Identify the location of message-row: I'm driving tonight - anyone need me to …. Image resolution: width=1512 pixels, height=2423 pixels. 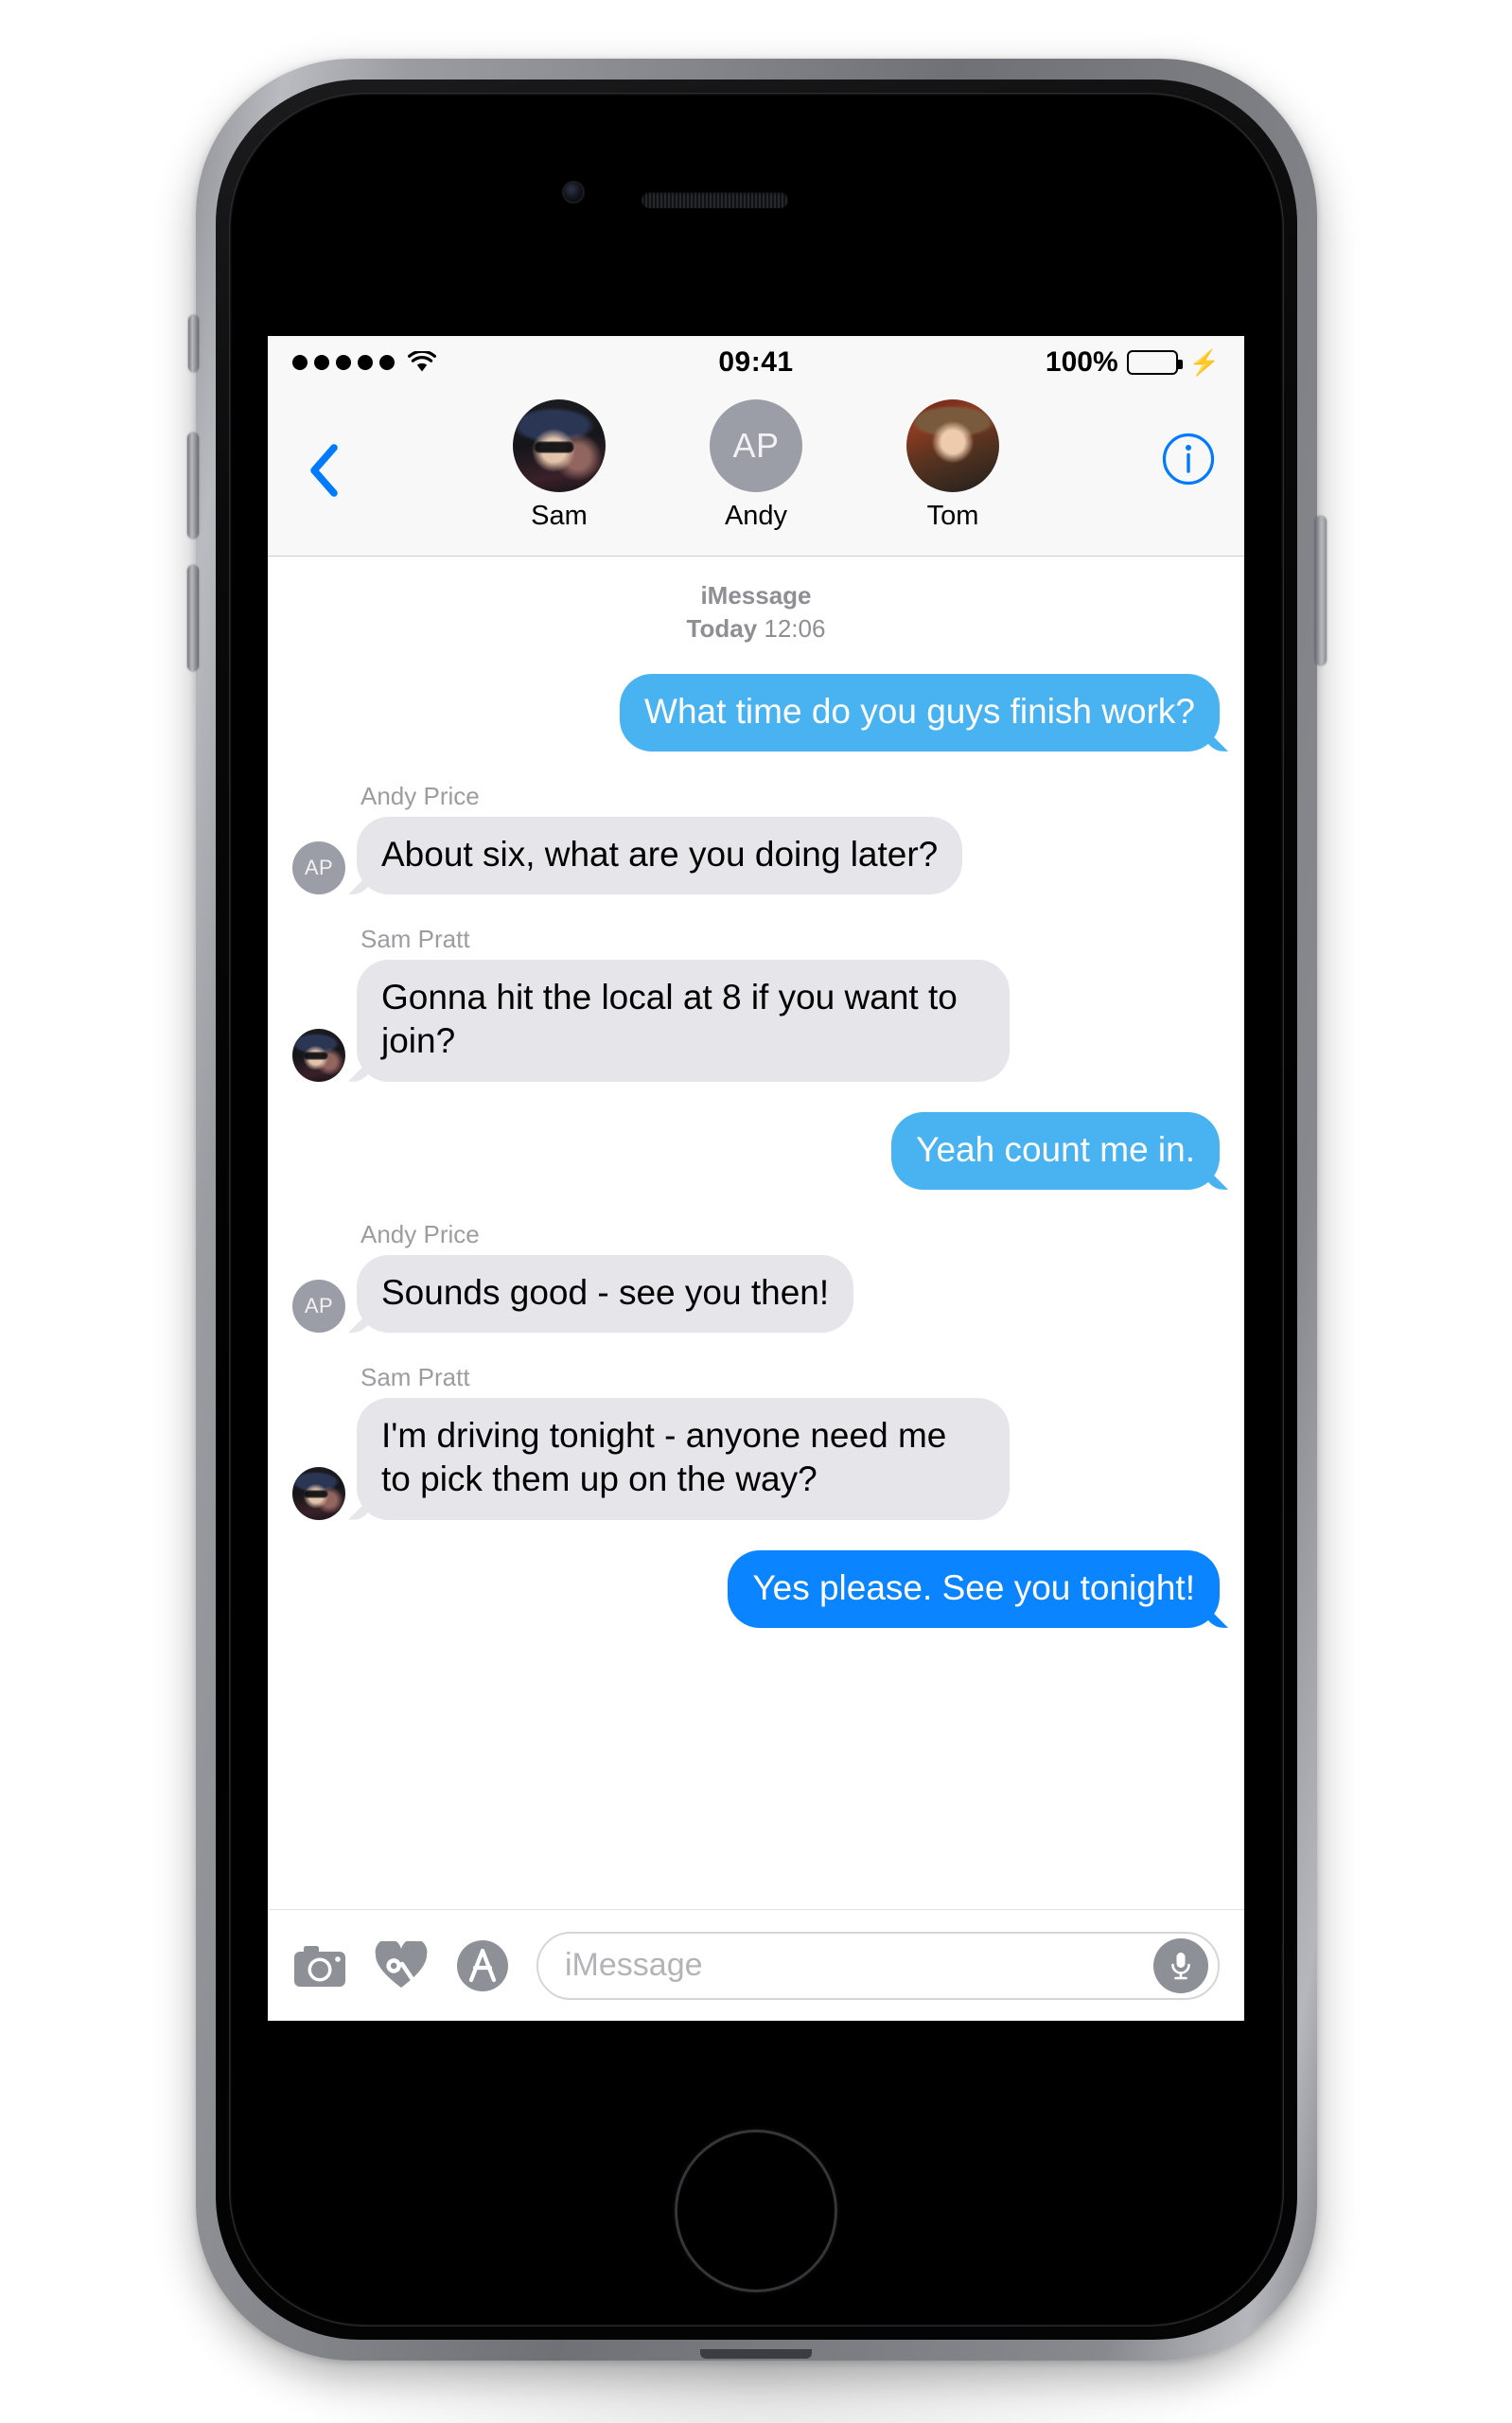
(756, 1459).